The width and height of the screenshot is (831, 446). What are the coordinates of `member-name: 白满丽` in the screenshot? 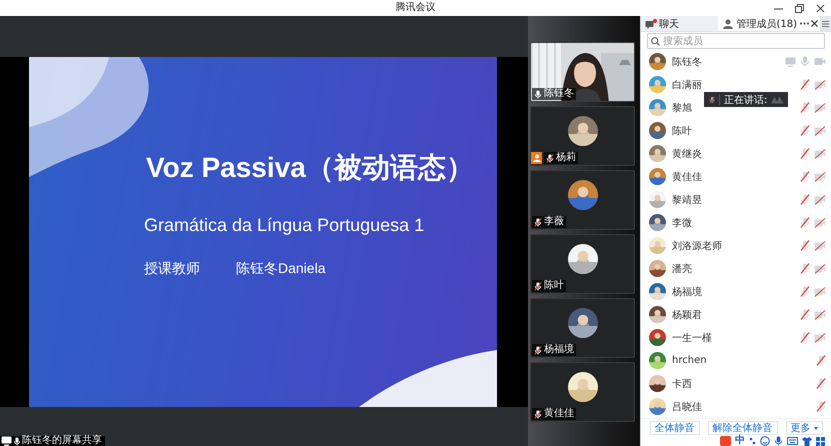 It's located at (687, 85).